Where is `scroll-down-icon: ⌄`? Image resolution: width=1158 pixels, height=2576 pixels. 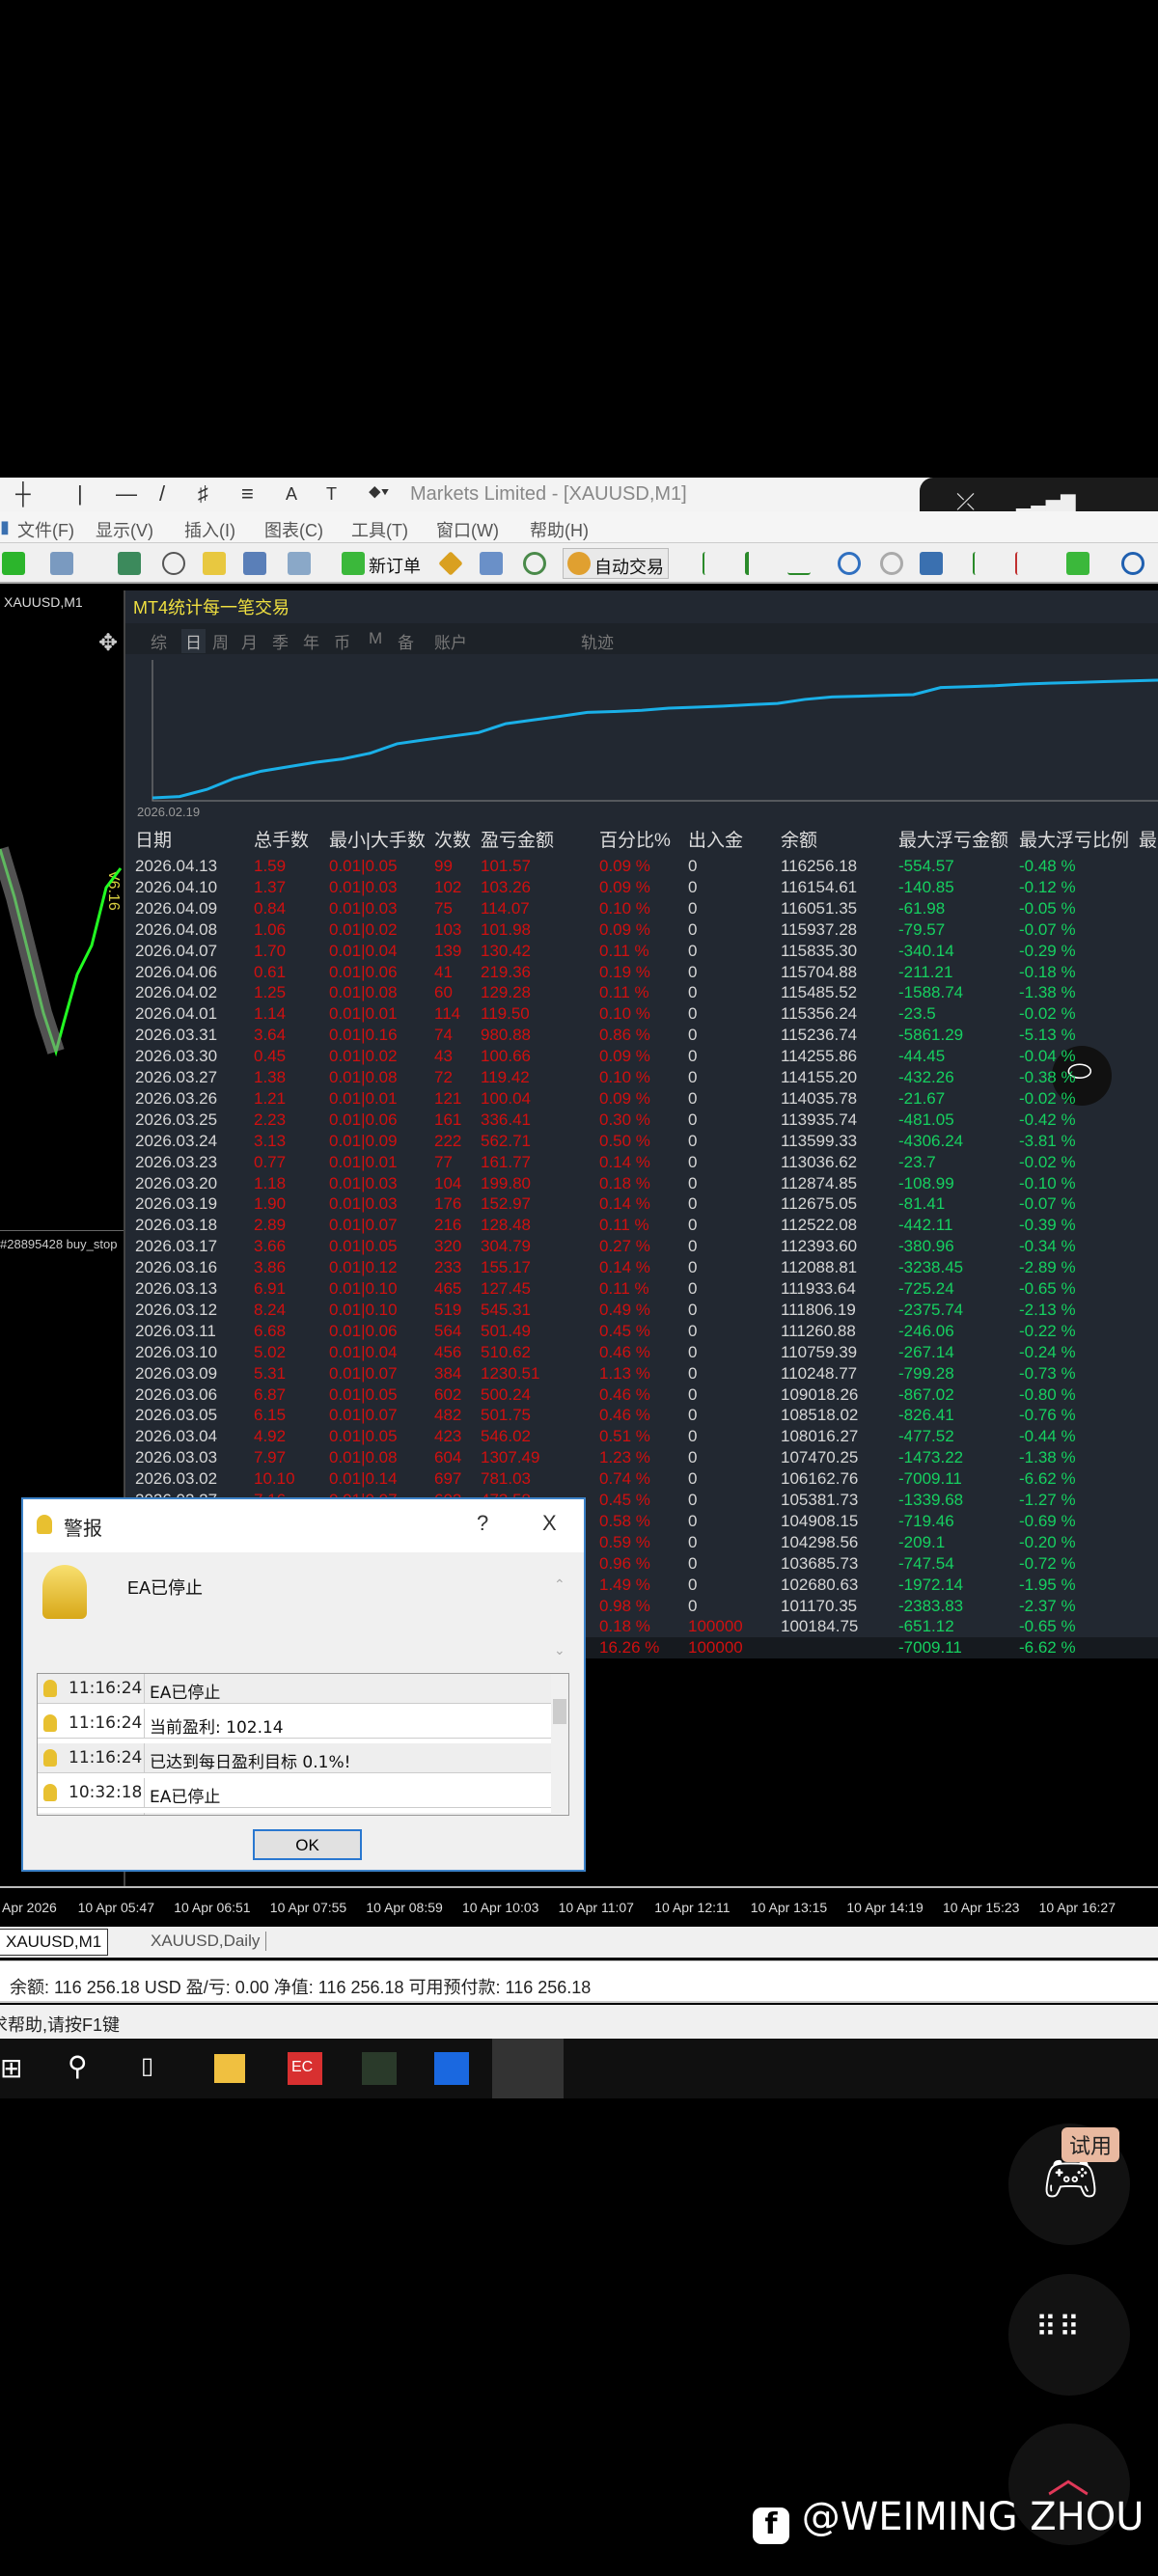 scroll-down-icon: ⌄ is located at coordinates (559, 1650).